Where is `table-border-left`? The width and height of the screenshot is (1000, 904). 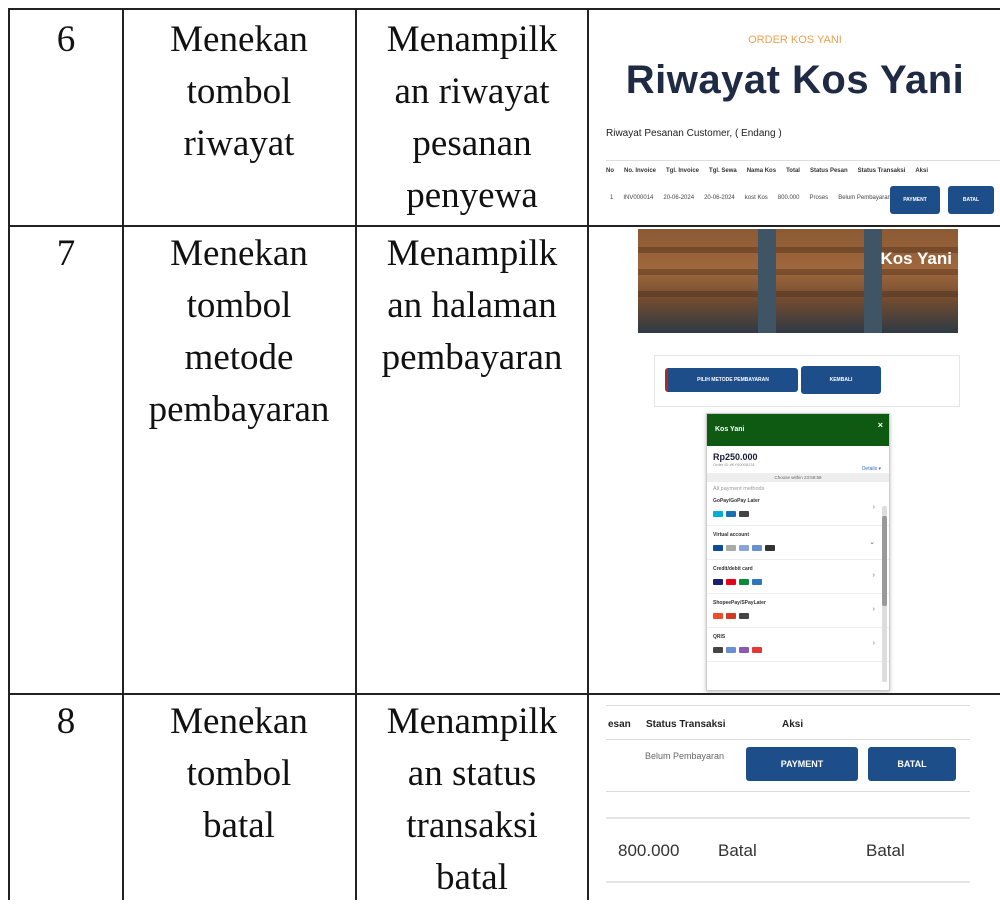 table-border-left is located at coordinates (9, 454).